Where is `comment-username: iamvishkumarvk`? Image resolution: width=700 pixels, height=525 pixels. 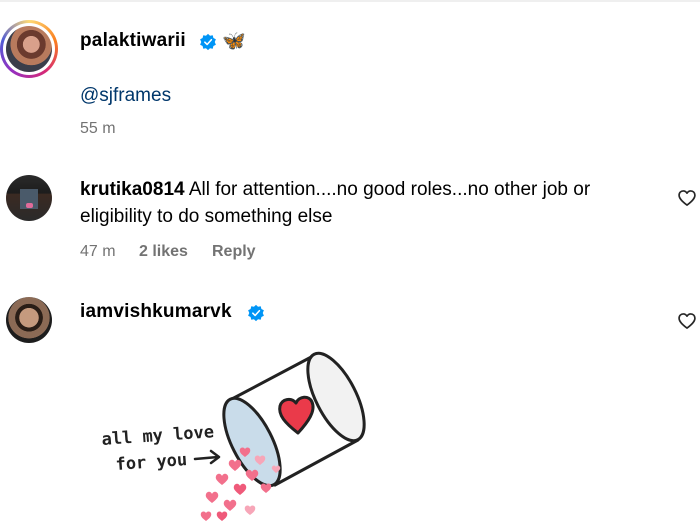 comment-username: iamvishkumarvk is located at coordinates (156, 312).